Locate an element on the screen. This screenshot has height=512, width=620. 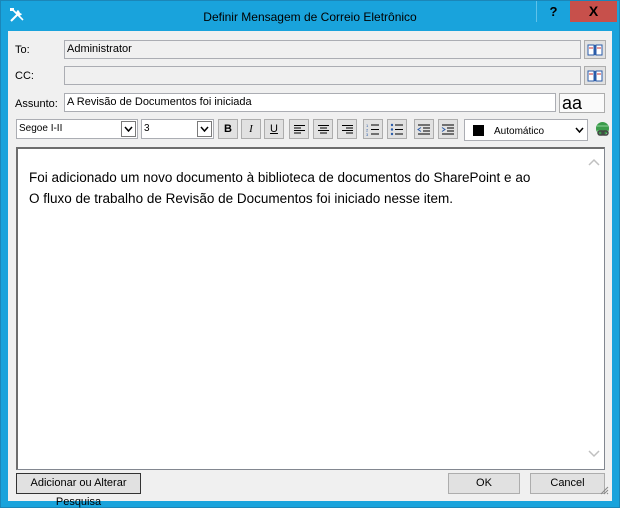
to-label: To: is located at coordinates (22, 50).